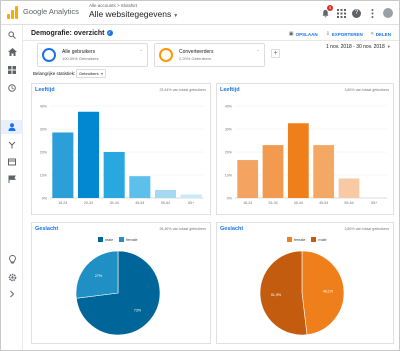 Image resolution: width=400 pixels, height=351 pixels. I want to click on slice-value-label: 48,1%, so click(328, 292).